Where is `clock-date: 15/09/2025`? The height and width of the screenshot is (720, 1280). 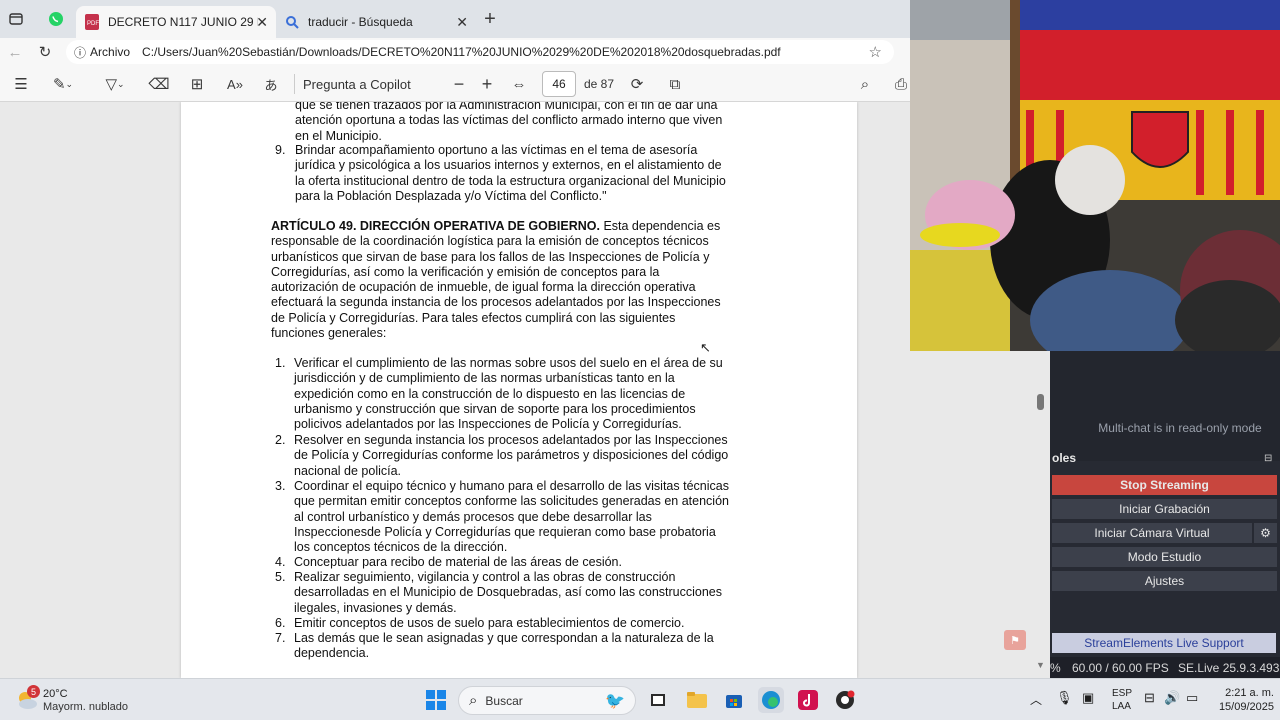
clock-date: 15/09/2025 is located at coordinates (1241, 707).